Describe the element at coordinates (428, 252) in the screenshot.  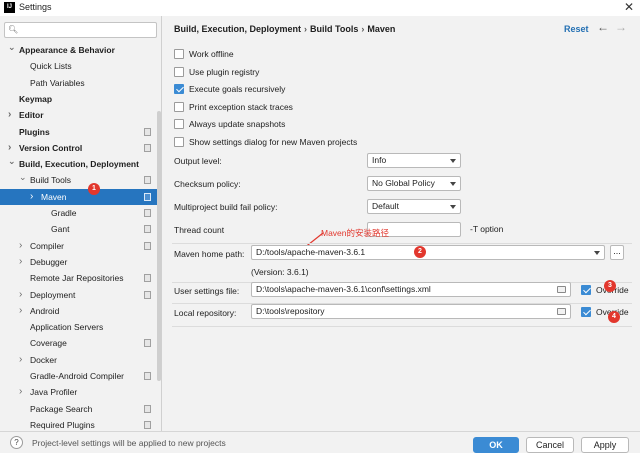
I see `maven-home-input: D:/tools/apache-maven-3.6.1` at that location.